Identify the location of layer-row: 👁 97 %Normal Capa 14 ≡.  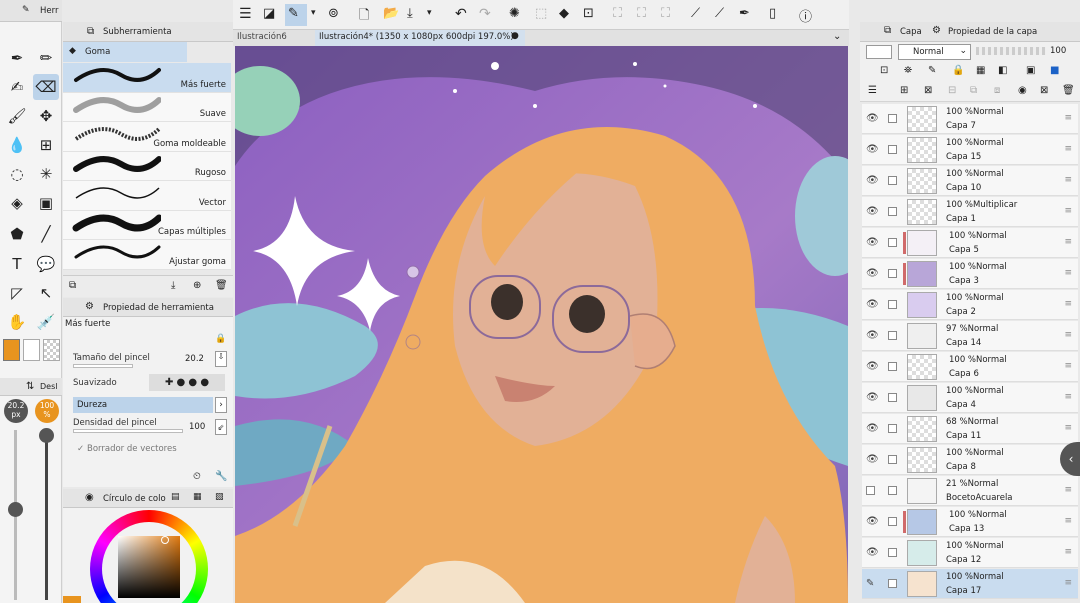
(970, 336).